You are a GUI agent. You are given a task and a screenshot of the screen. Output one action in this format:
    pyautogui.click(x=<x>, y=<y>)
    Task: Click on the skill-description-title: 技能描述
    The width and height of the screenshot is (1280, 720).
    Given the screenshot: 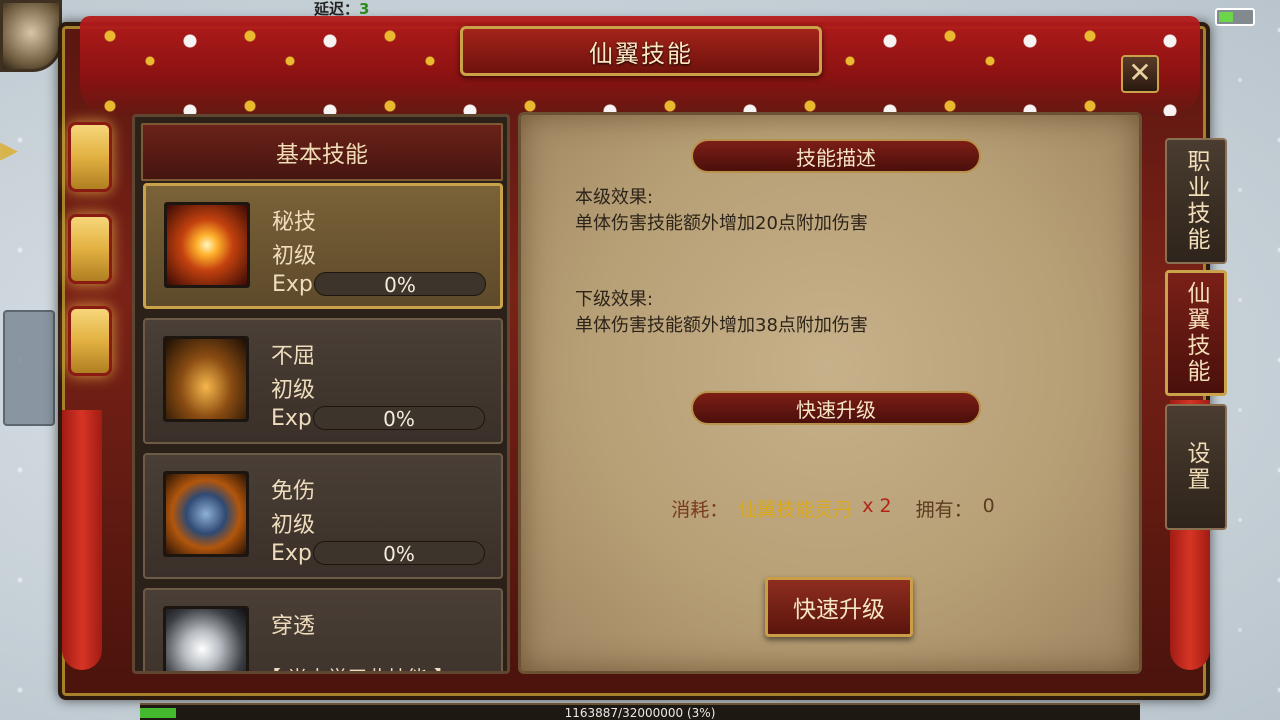 What is the action you would take?
    pyautogui.click(x=836, y=157)
    